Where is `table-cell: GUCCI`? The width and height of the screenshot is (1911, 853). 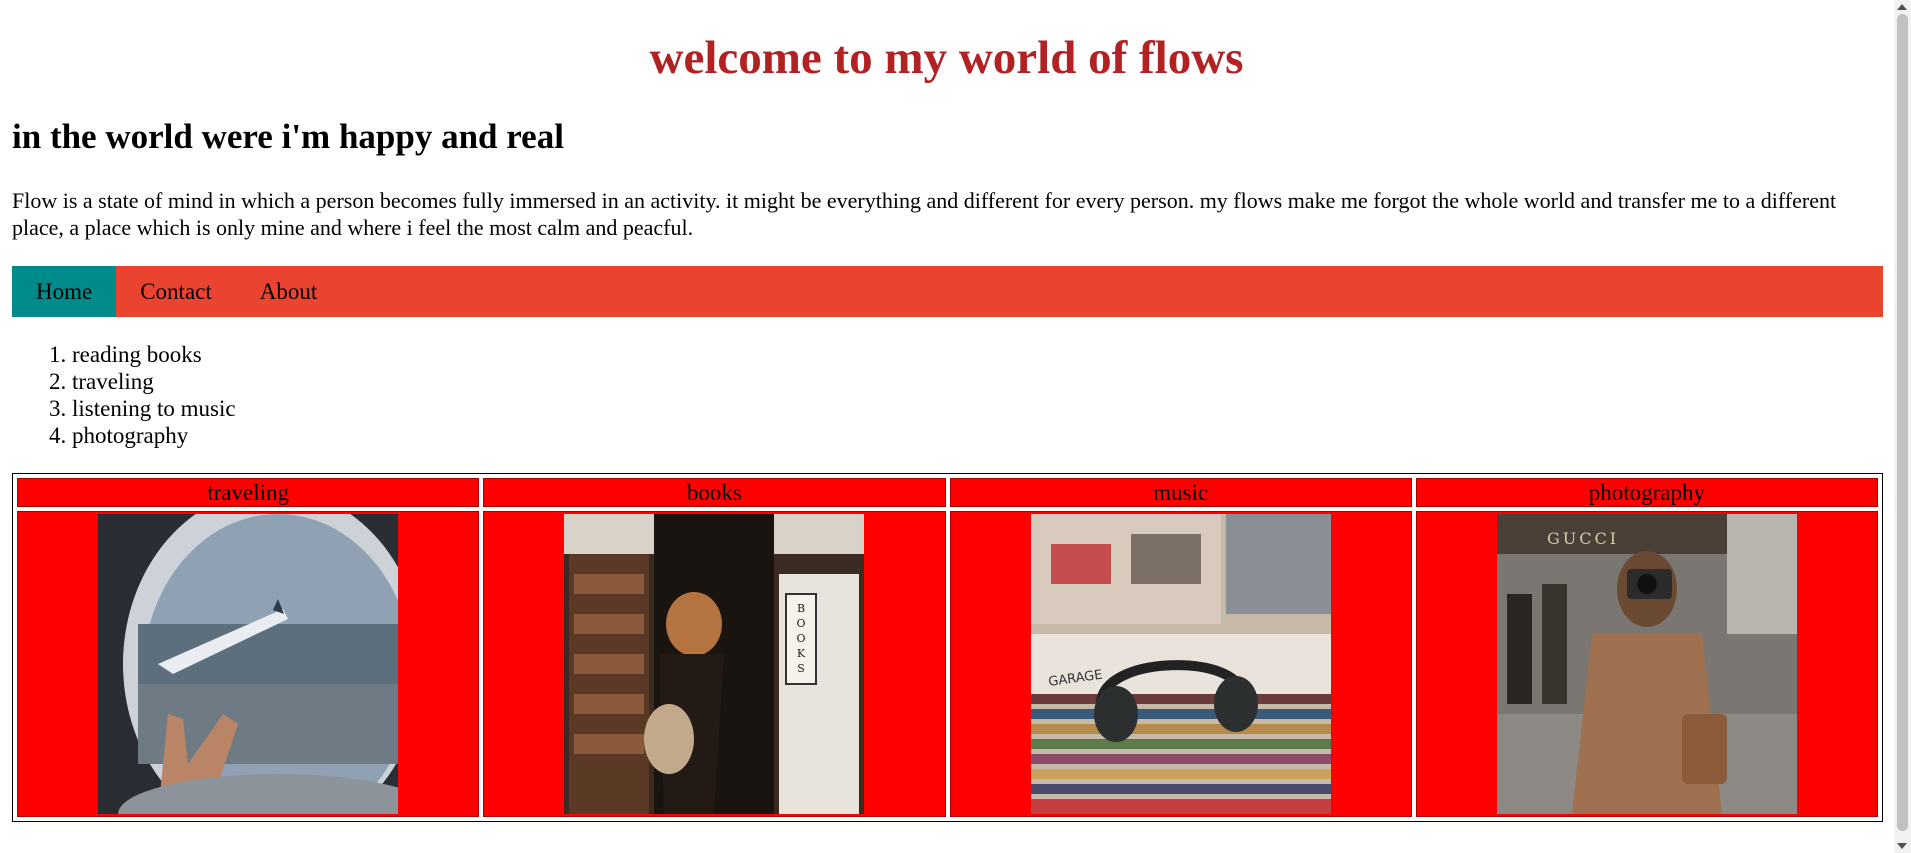
table-cell: GUCCI is located at coordinates (1646, 664).